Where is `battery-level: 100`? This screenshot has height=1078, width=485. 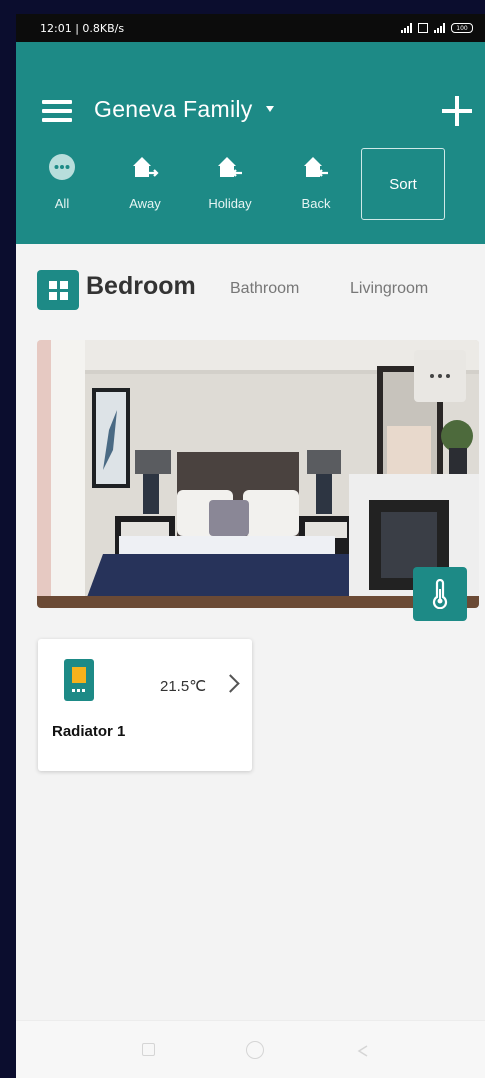
battery-level: 100 is located at coordinates (462, 28).